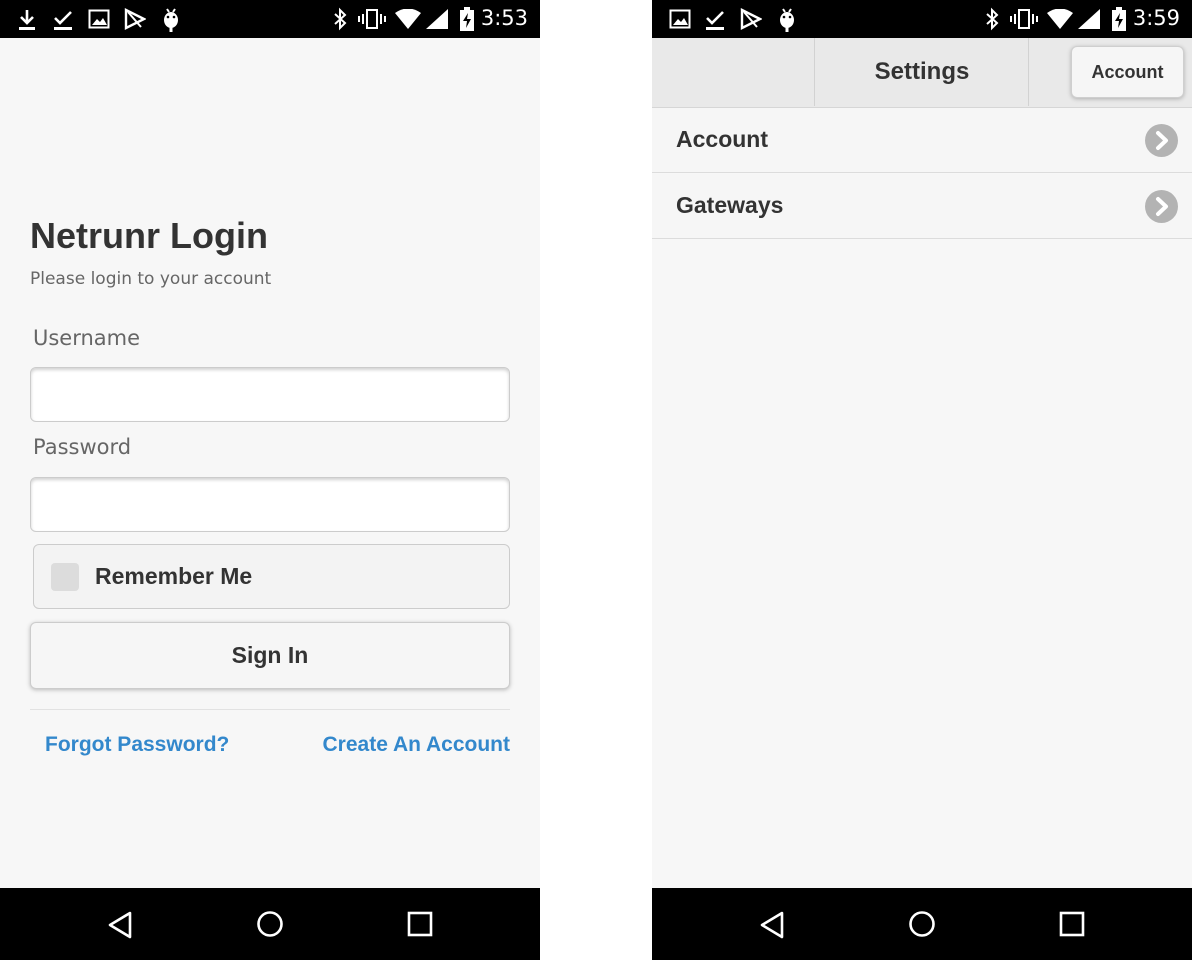  What do you see at coordinates (922, 140) in the screenshot?
I see `list-item-account: Account` at bounding box center [922, 140].